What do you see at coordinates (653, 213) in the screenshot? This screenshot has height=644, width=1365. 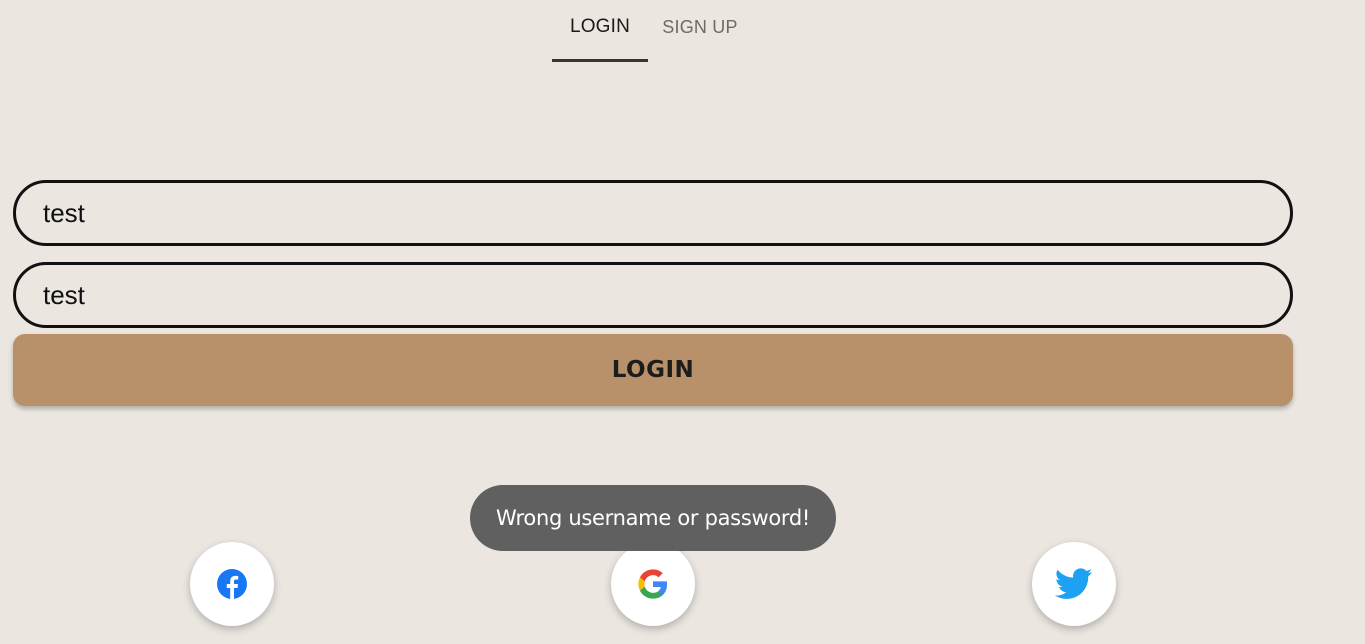 I see `username-field` at bounding box center [653, 213].